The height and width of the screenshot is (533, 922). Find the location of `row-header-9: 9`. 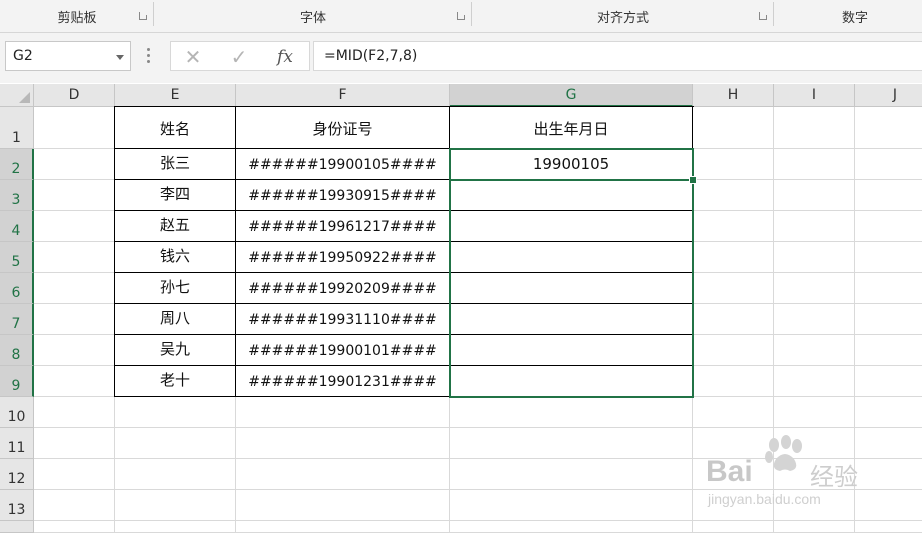

row-header-9: 9 is located at coordinates (17, 381).